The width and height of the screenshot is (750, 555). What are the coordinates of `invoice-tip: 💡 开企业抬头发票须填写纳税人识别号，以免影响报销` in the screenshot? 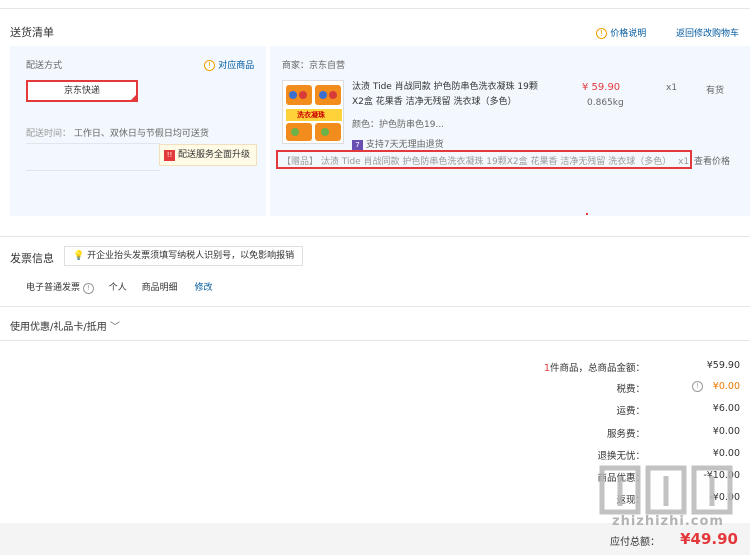 It's located at (184, 256).